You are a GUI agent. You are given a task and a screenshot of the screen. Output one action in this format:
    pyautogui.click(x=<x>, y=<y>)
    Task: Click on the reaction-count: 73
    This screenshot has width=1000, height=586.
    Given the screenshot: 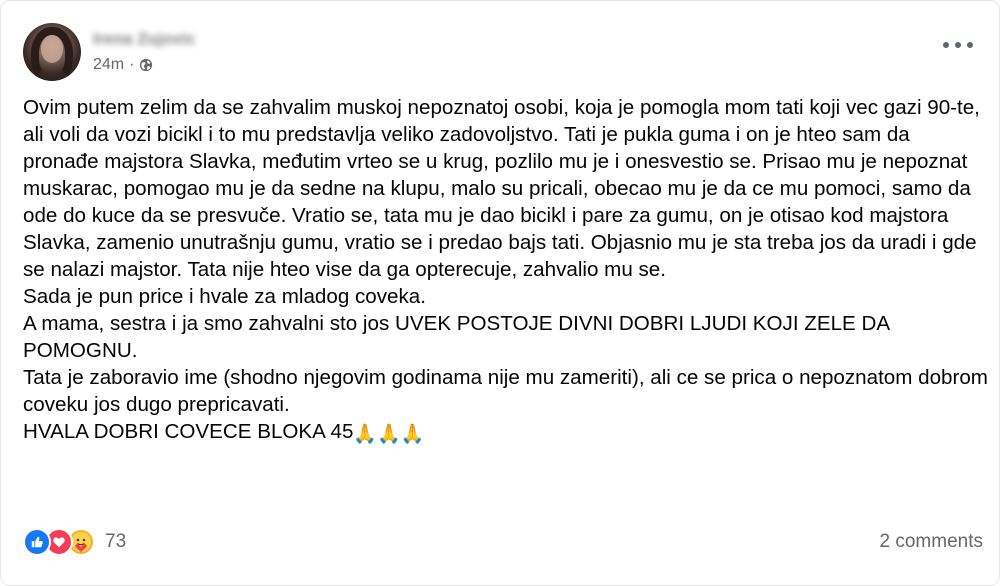 What is the action you would take?
    pyautogui.click(x=115, y=542)
    